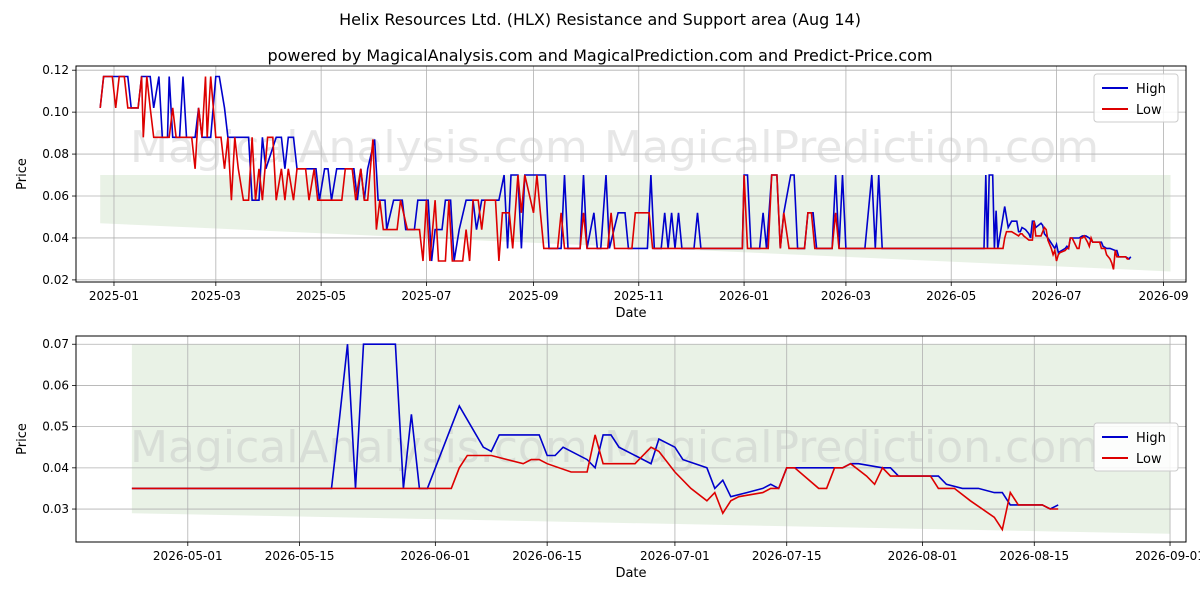 This screenshot has height=600, width=1200. What do you see at coordinates (951, 296) in the screenshot?
I see `x-tick-label: 2026-05` at bounding box center [951, 296].